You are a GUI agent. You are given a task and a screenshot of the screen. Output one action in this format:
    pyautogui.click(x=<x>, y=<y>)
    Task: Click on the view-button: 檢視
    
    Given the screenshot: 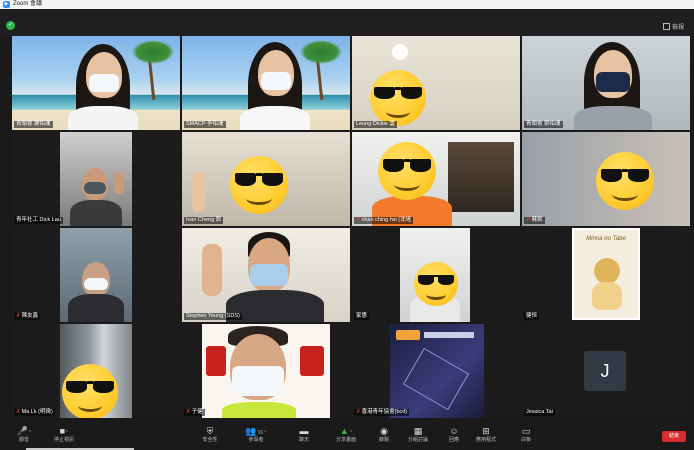 What is the action you would take?
    pyautogui.click(x=673, y=26)
    